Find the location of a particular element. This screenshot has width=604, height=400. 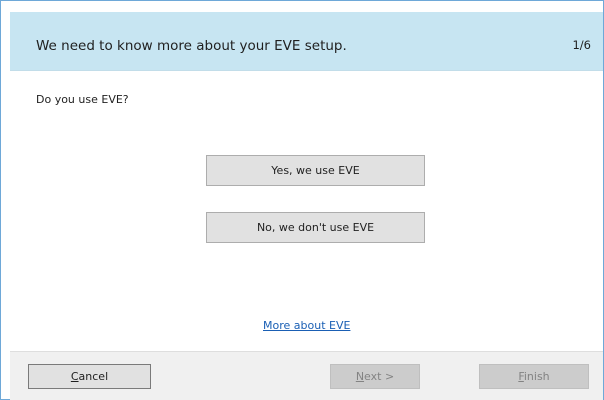

finish-button: Finish is located at coordinates (534, 376).